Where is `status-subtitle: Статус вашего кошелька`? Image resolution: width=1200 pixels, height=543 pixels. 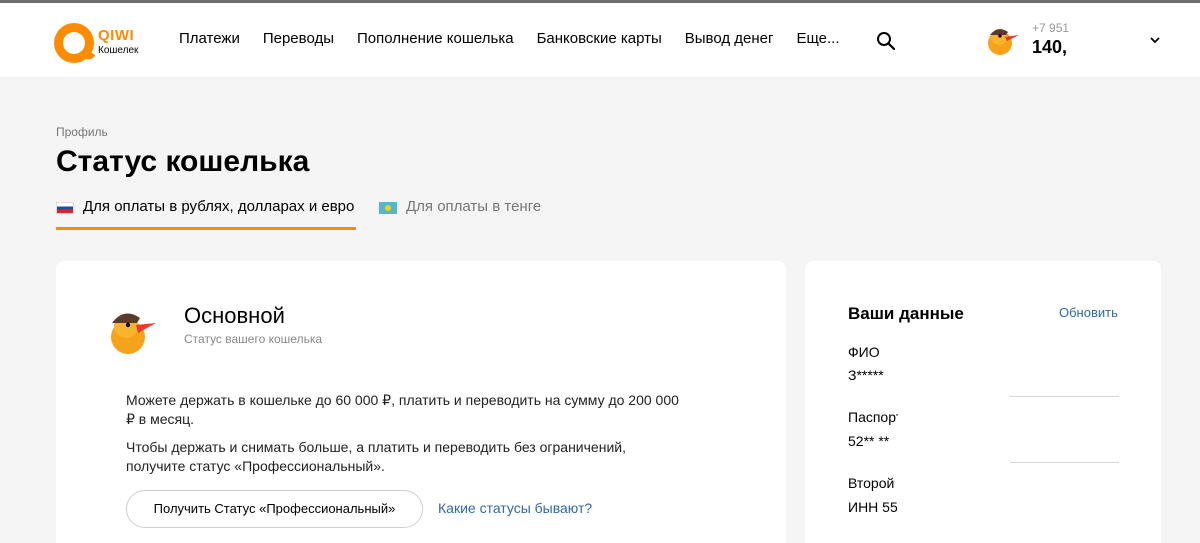 status-subtitle: Статус вашего кошелька is located at coordinates (253, 339).